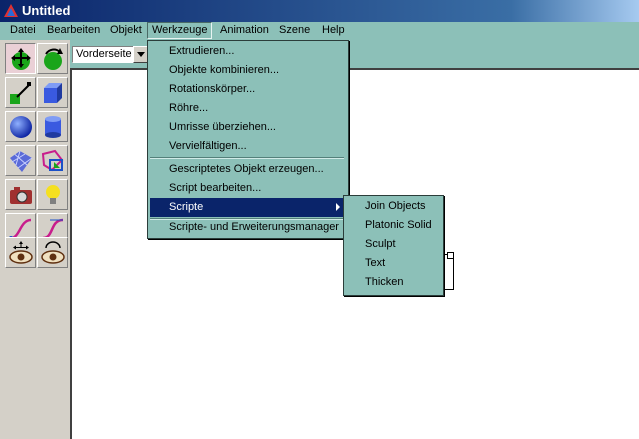 This screenshot has height=439, width=639. Describe the element at coordinates (104, 54) in the screenshot. I see `view-select-value: Vorderseite` at that location.